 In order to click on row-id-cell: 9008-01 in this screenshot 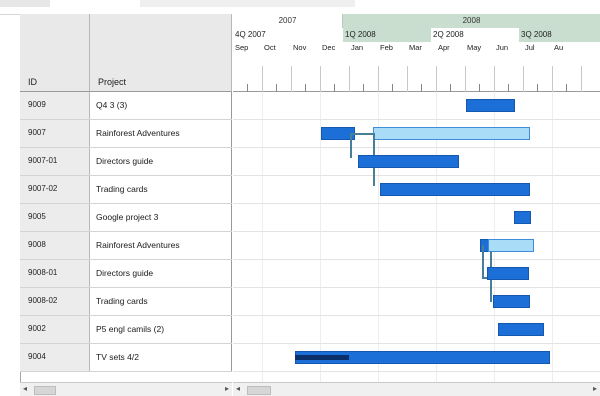, I will do `click(55, 273)`.